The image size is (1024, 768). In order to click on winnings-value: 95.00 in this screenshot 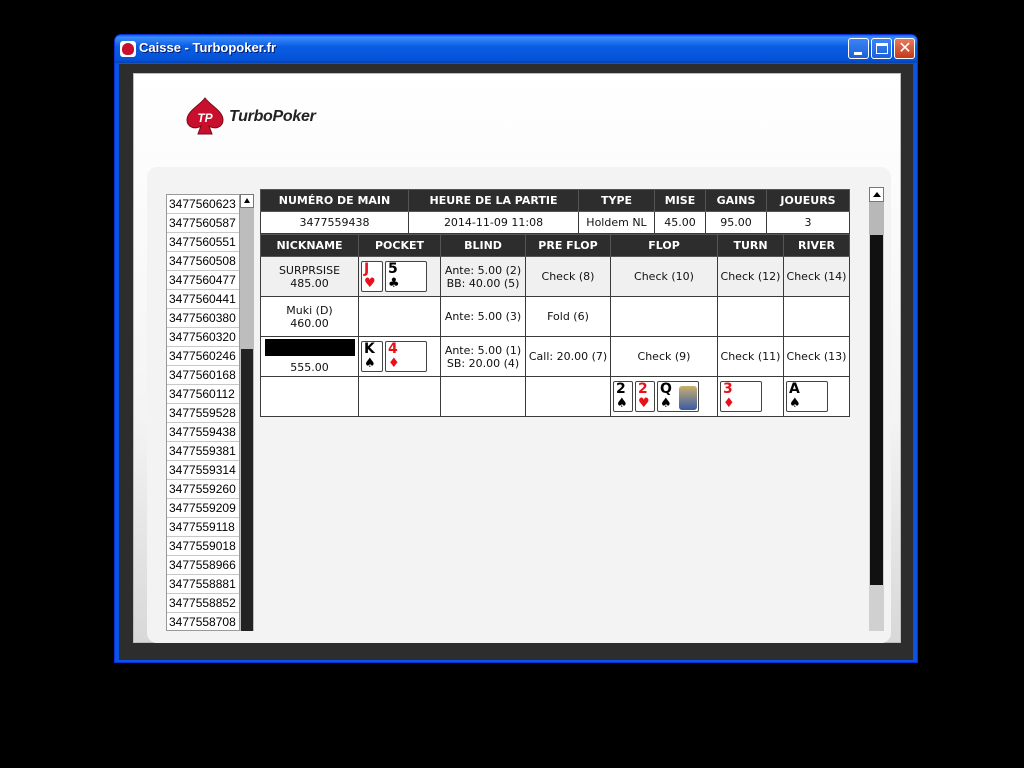, I will do `click(736, 222)`.